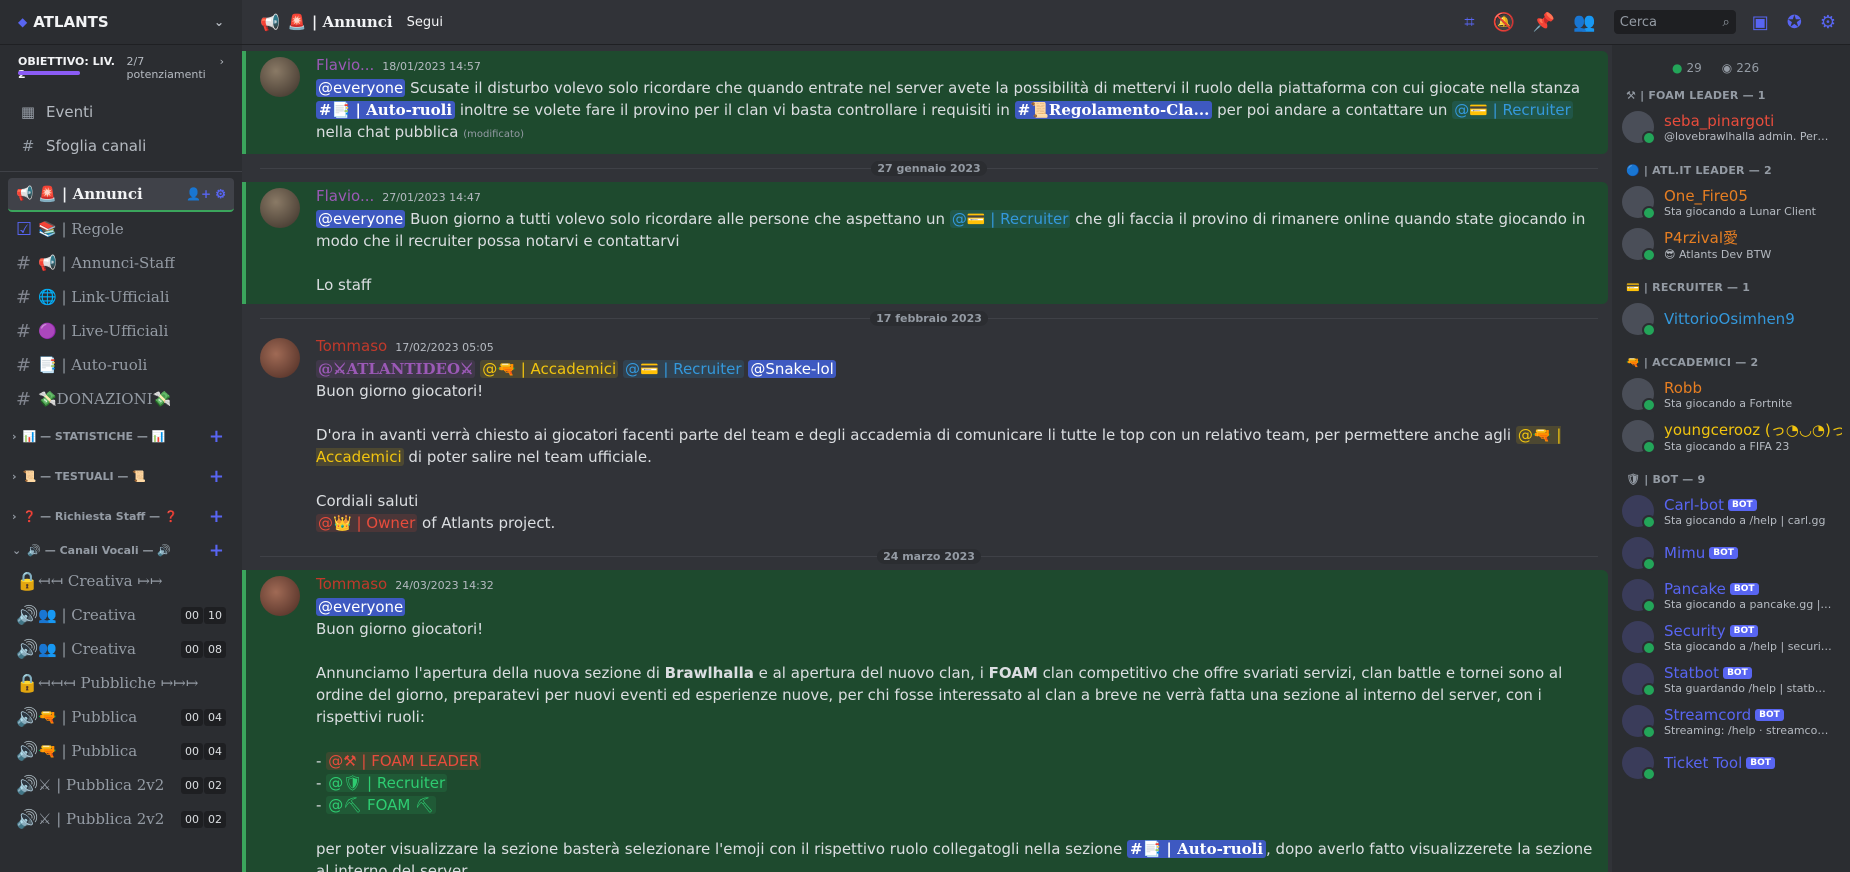 This screenshot has height=872, width=1850. I want to click on member-status: Sta giocando a FIFA 23, so click(1727, 446).